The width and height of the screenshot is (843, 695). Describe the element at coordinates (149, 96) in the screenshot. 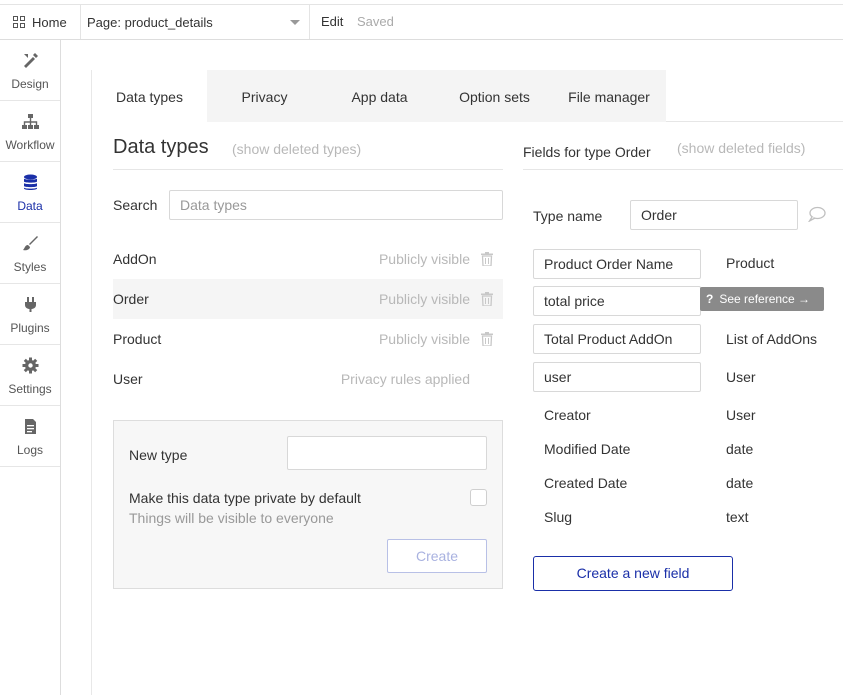

I see `tab-data-types: Data types` at that location.